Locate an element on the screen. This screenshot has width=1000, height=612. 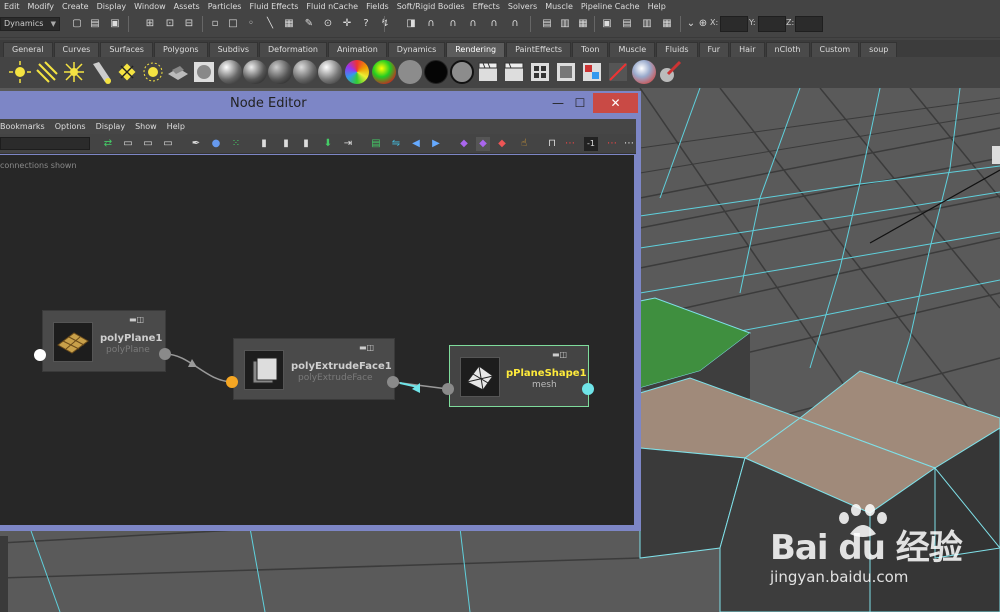
polyplane-output-port is located at coordinates (165, 354).